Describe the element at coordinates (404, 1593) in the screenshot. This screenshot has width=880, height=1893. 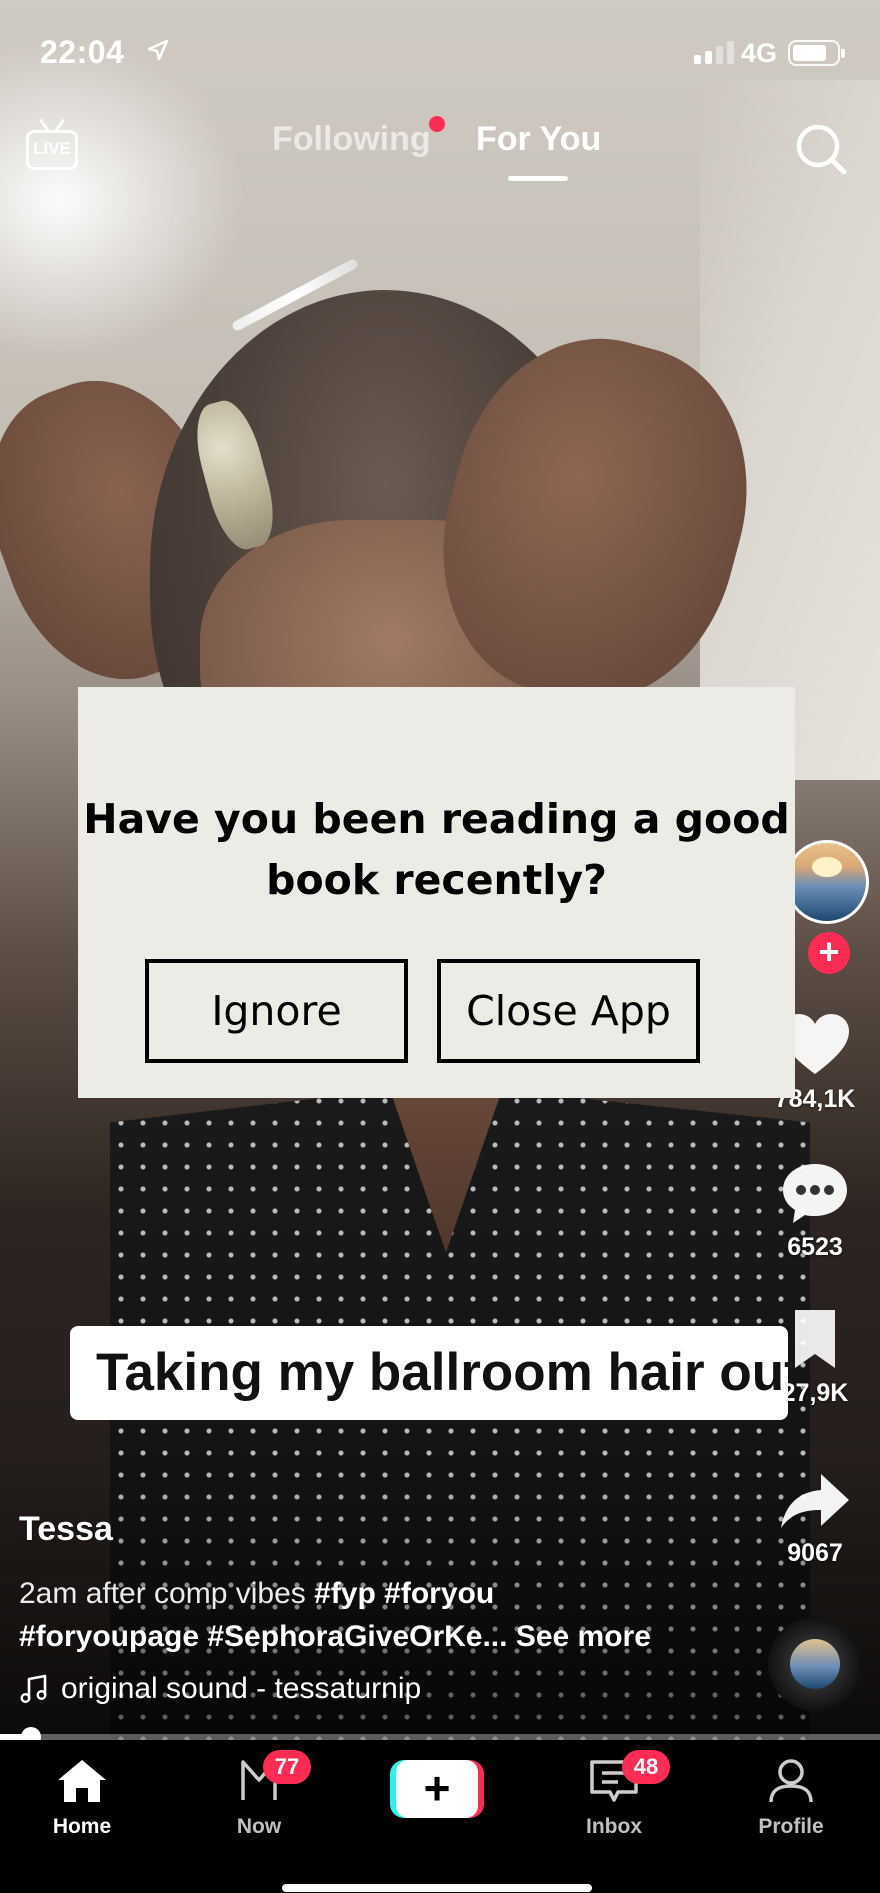
I see `description-tags-line1: #fyp #foryou` at that location.